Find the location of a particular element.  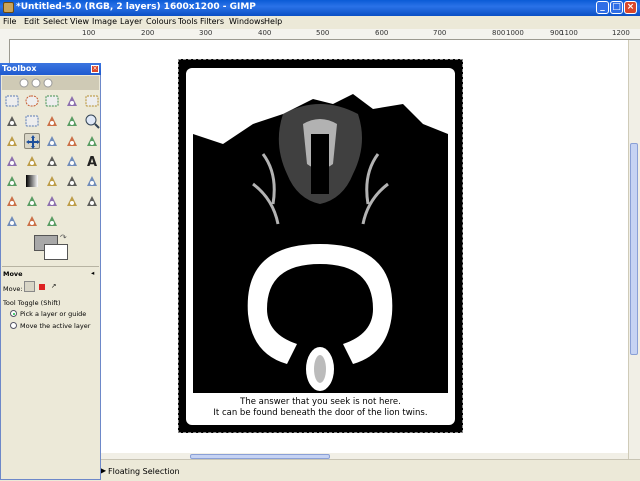

menu-select: Select is located at coordinates (55, 21).